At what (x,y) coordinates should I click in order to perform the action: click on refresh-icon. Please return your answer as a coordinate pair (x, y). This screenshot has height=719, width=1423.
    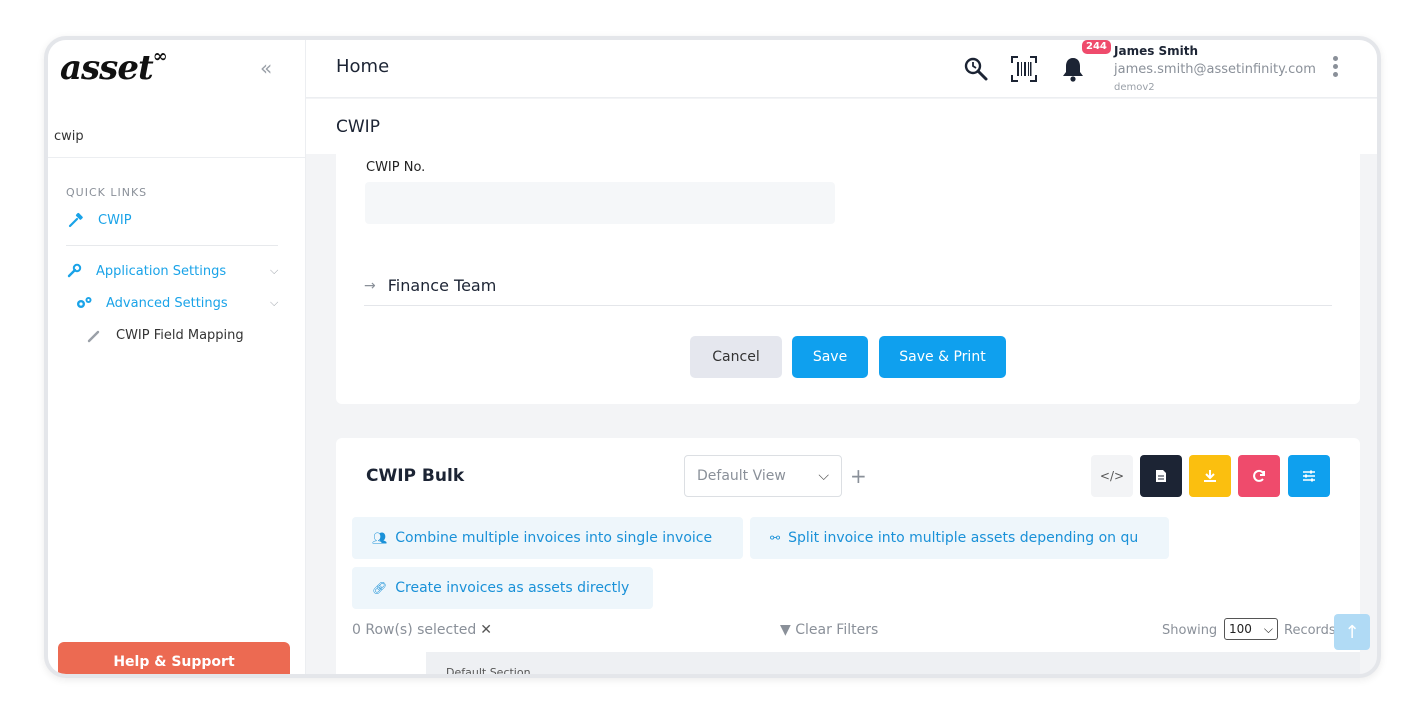
    Looking at the image, I should click on (1259, 476).